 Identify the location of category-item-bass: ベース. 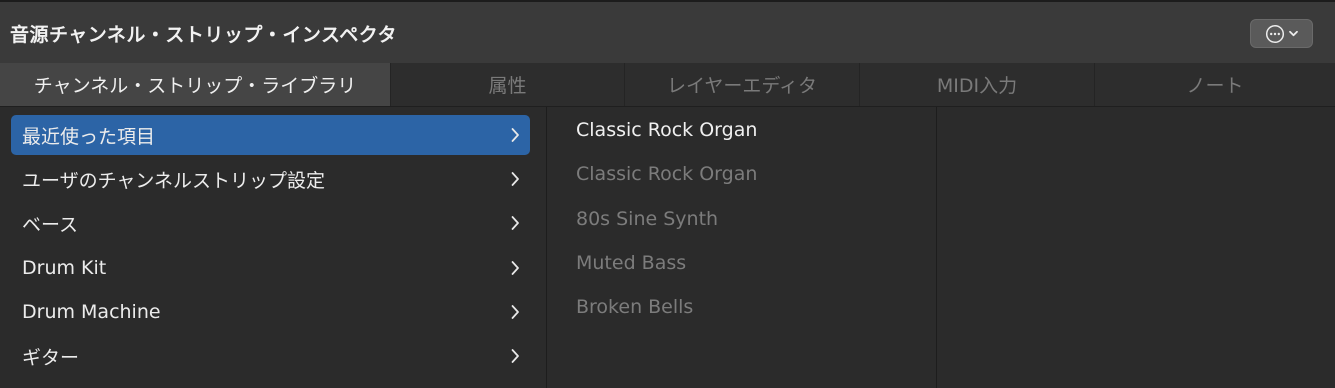
(270, 223).